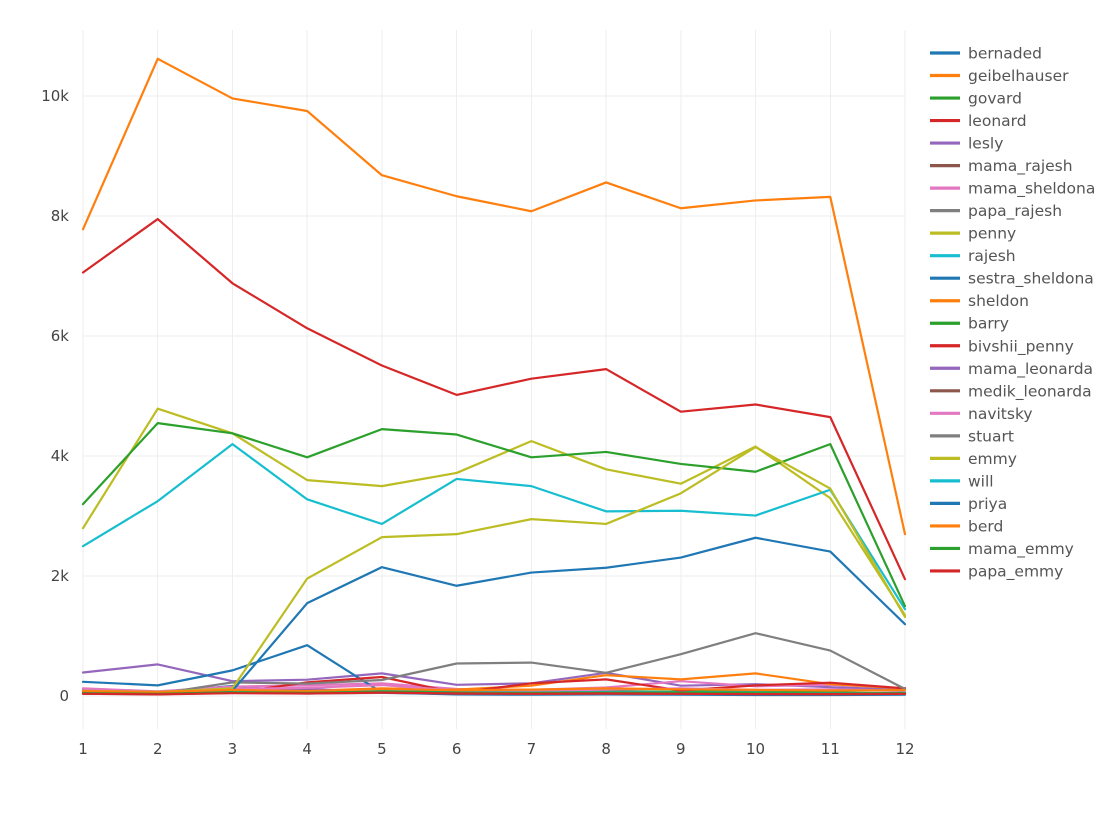  What do you see at coordinates (681, 749) in the screenshot?
I see `x-tick-label: 9` at bounding box center [681, 749].